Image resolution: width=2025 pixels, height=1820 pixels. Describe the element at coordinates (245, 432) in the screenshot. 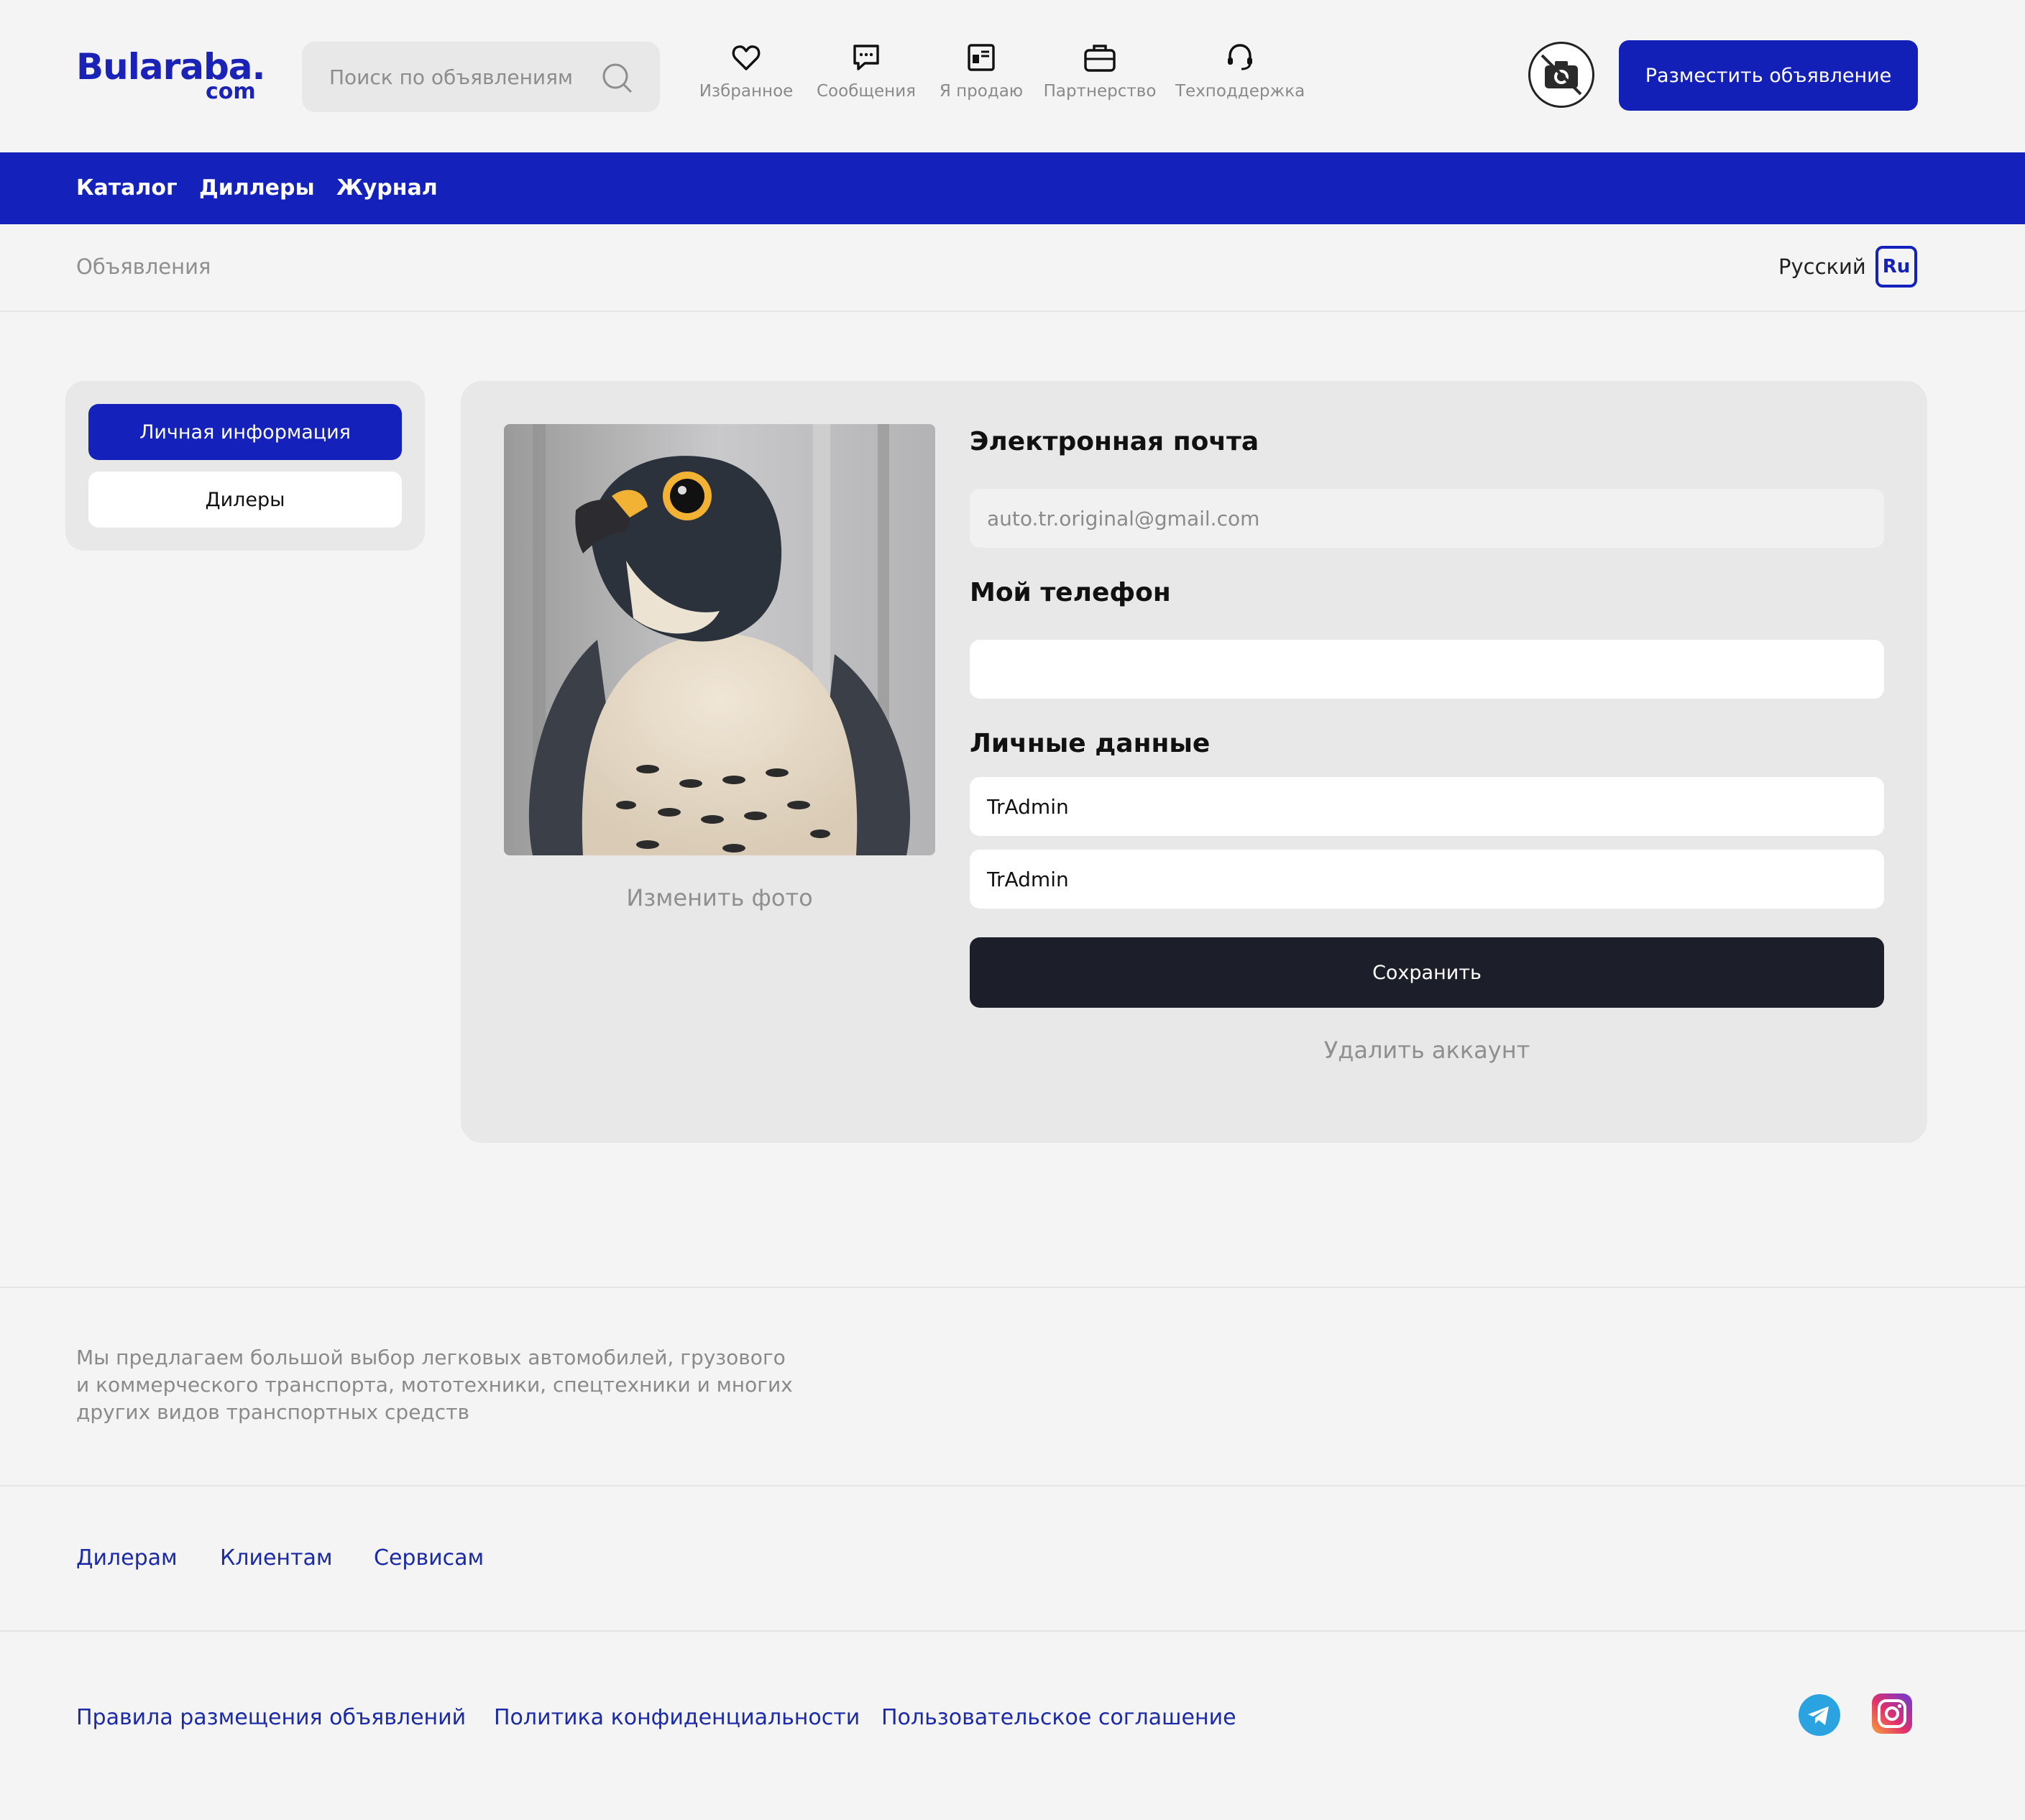

I see `sidebar-item-personal-info: Личная информация` at that location.